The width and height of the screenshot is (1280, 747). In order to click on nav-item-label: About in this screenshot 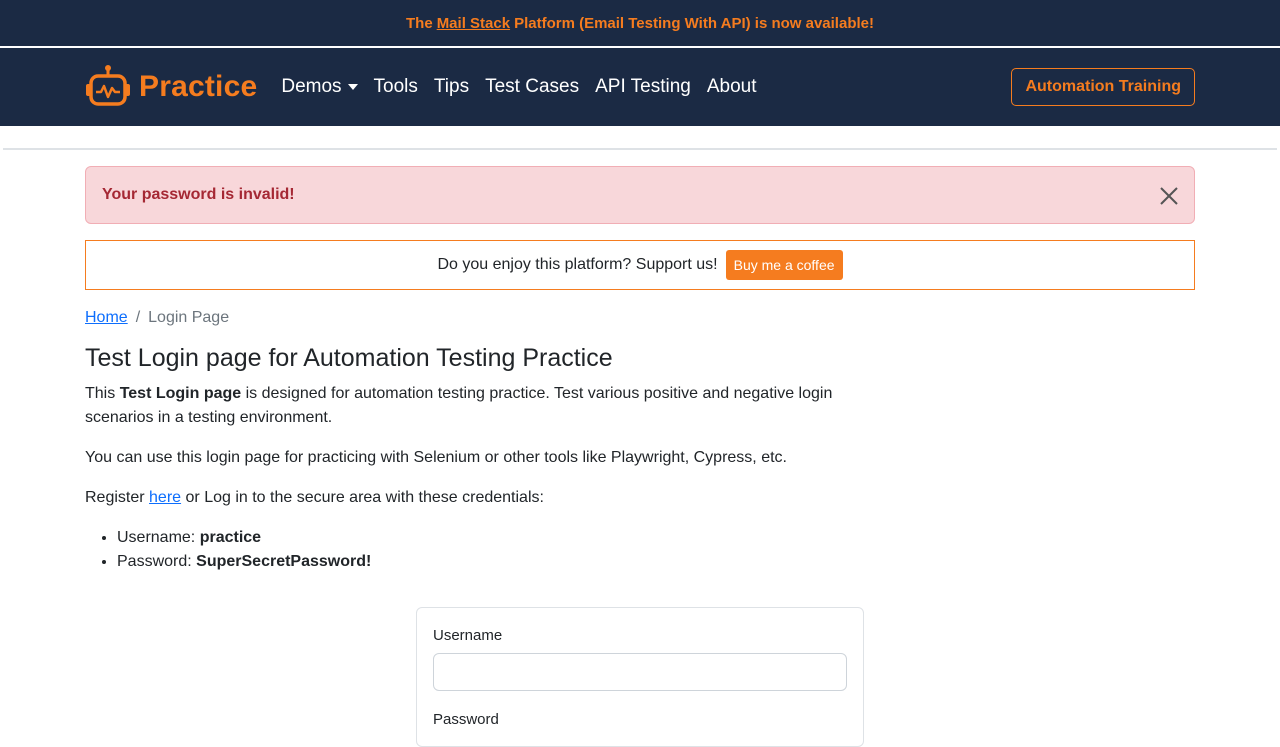, I will do `click(731, 86)`.